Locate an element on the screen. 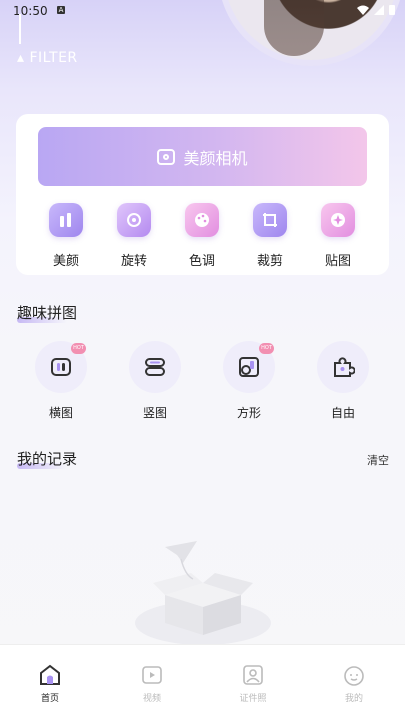 The height and width of the screenshot is (722, 405). beauty-camera-label: 美颜相机 is located at coordinates (215, 158).